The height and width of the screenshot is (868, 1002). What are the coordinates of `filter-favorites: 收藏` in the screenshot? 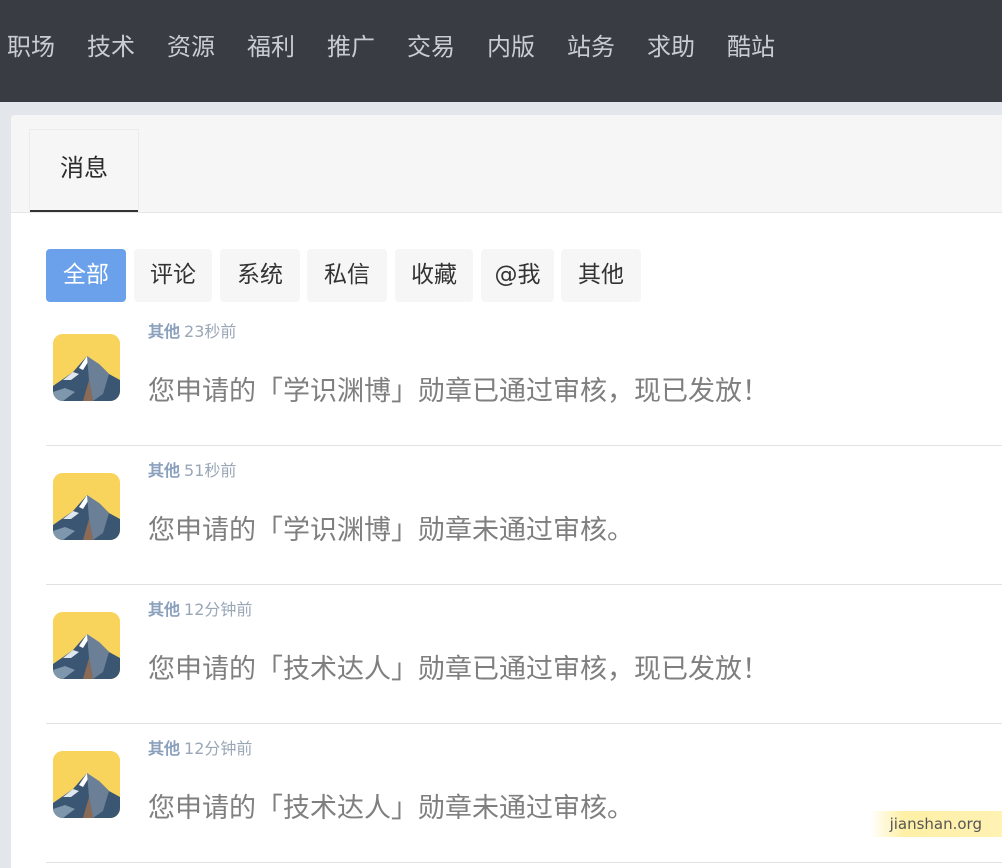 It's located at (434, 275).